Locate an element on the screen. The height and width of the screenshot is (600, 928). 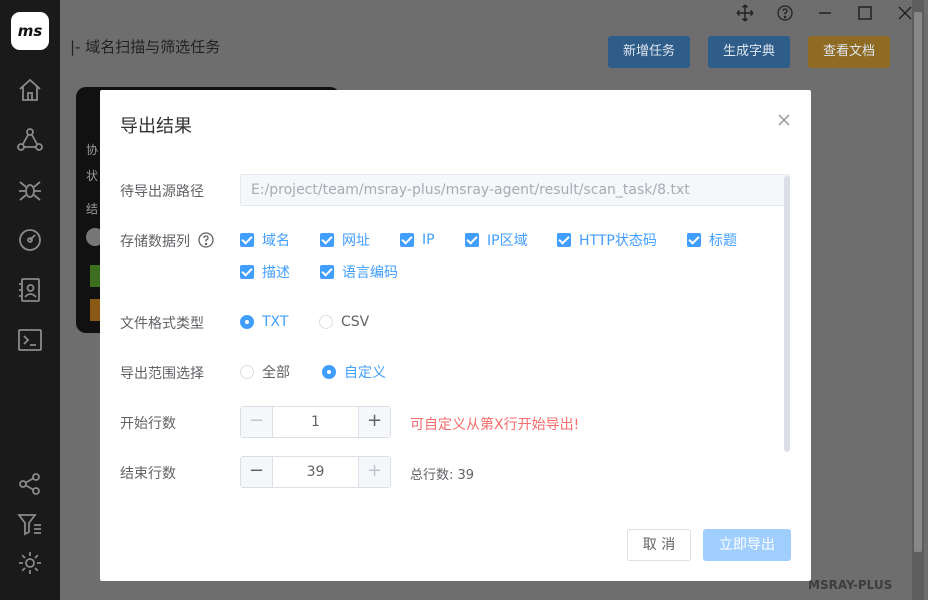
filter-icon is located at coordinates (30, 524).